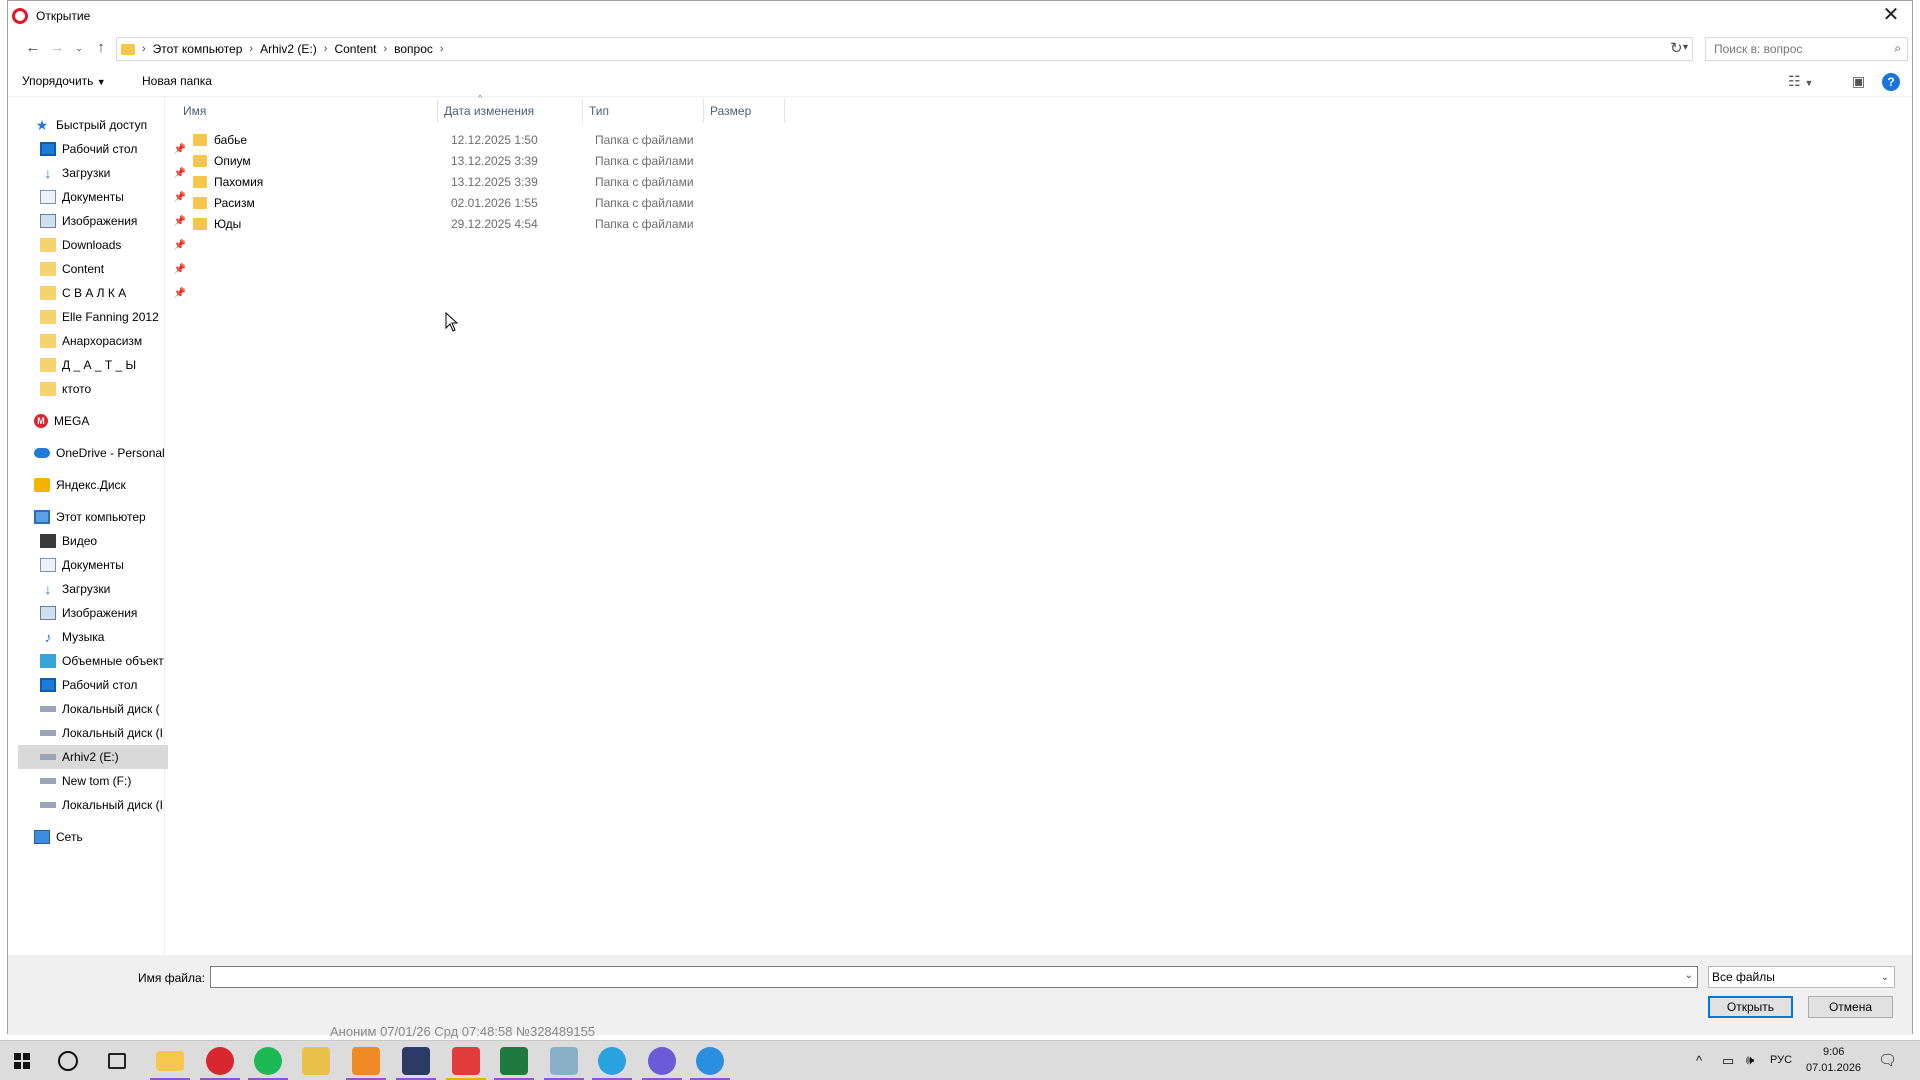 The height and width of the screenshot is (1080, 1920). Describe the element at coordinates (115, 541) in the screenshot. I see `sidebar-item-videos: Видео` at that location.